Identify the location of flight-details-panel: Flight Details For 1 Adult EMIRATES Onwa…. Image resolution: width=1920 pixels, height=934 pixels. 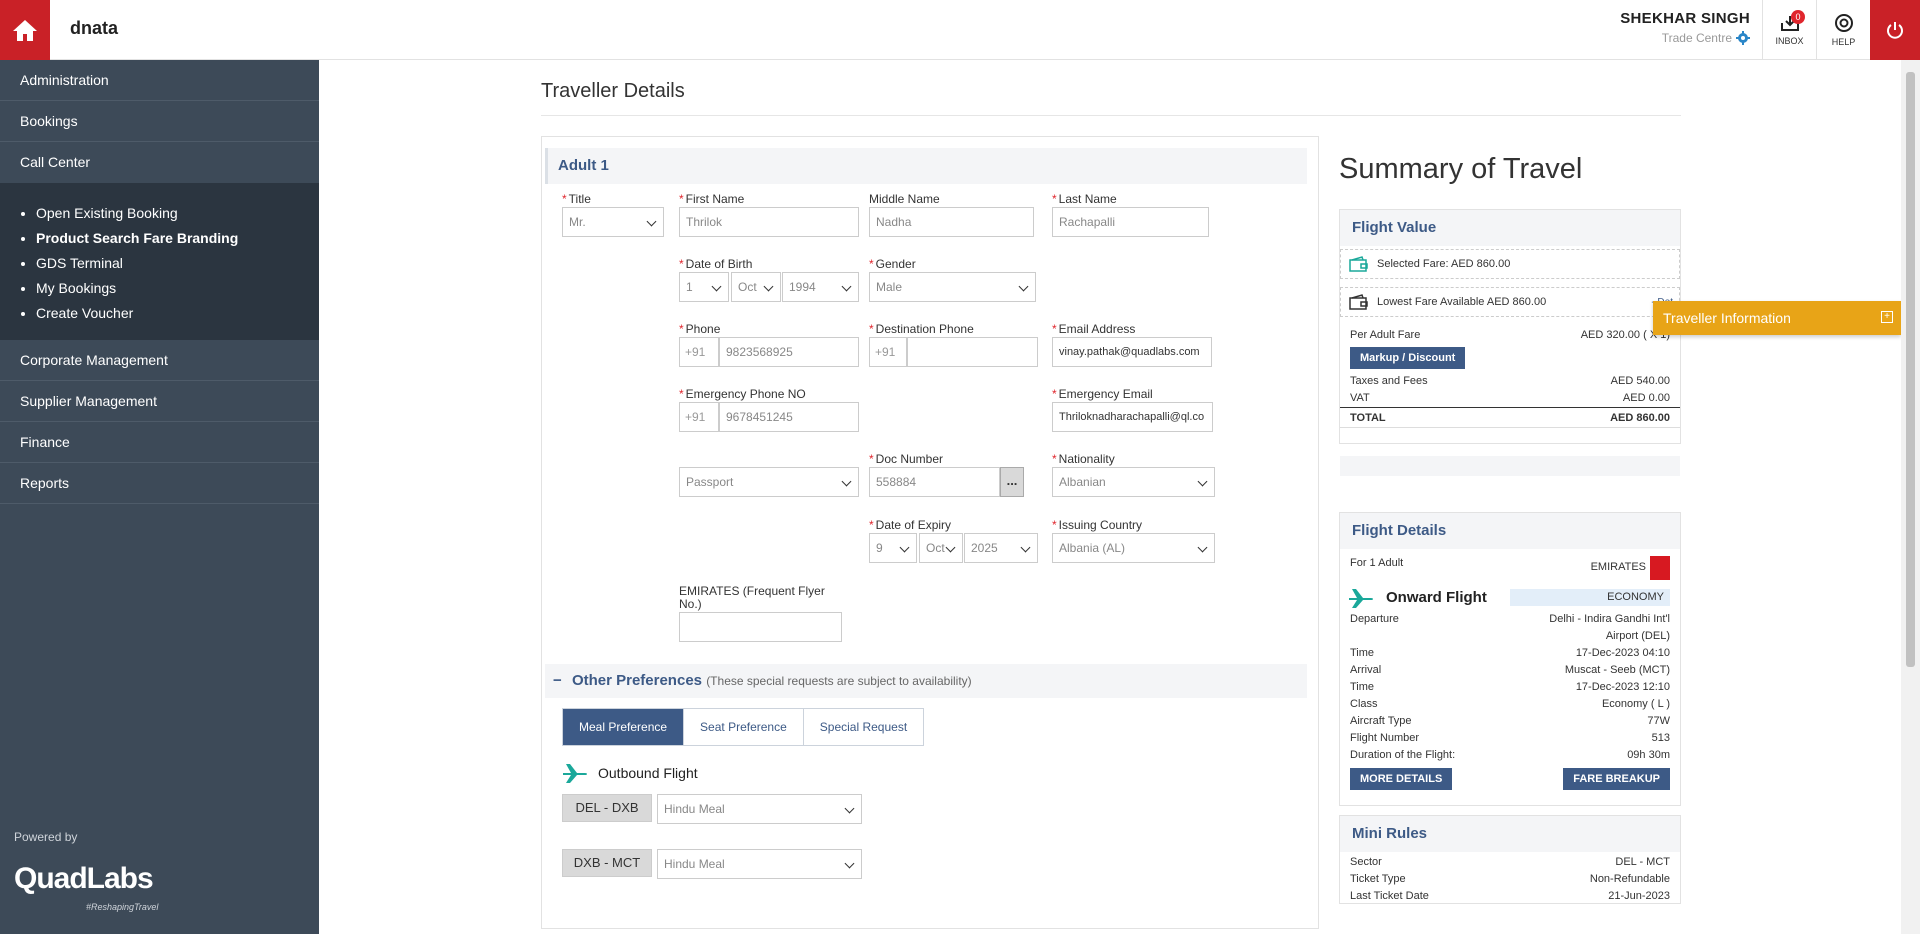
(1510, 659).